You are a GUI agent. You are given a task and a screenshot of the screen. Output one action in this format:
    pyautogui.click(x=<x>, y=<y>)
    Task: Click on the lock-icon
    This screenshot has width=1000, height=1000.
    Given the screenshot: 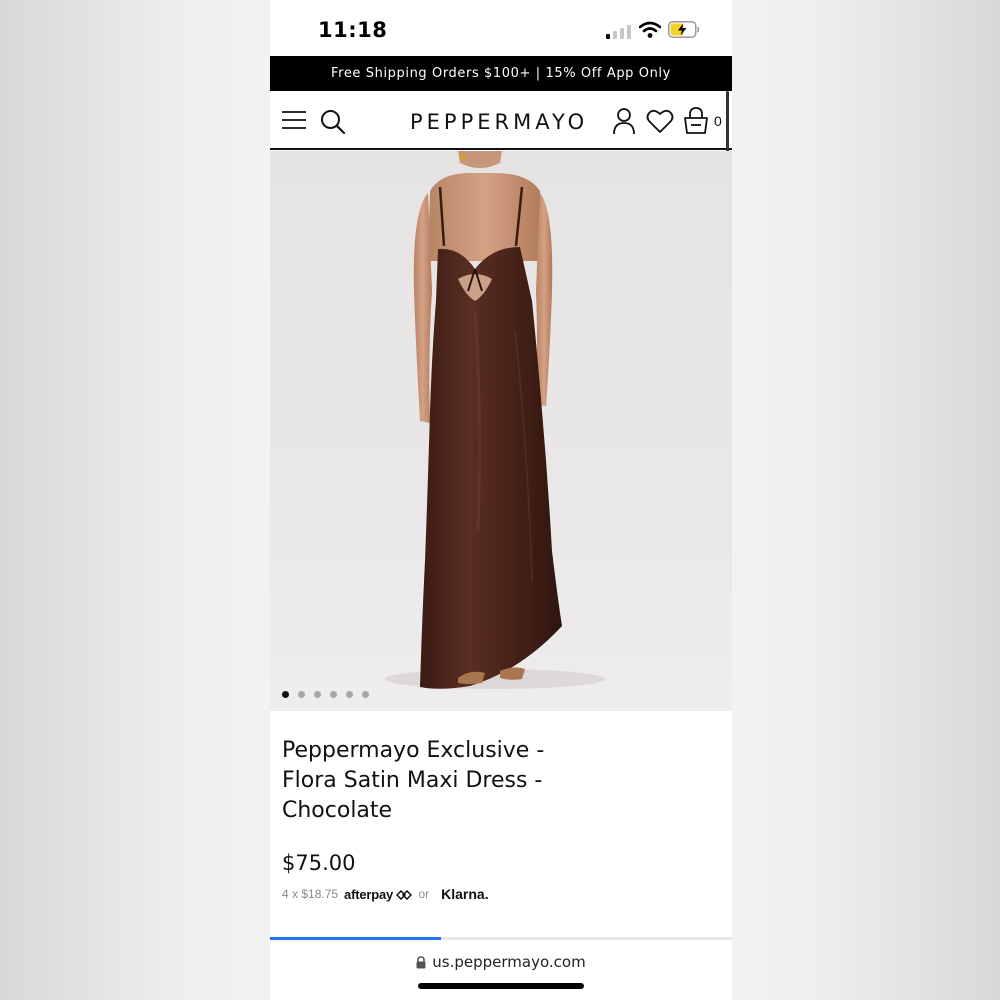 What is the action you would take?
    pyautogui.click(x=421, y=962)
    